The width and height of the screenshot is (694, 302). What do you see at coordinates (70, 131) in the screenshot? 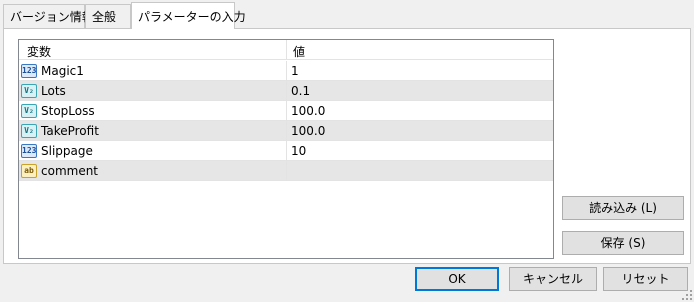
I see `param-name: TakeProfit` at bounding box center [70, 131].